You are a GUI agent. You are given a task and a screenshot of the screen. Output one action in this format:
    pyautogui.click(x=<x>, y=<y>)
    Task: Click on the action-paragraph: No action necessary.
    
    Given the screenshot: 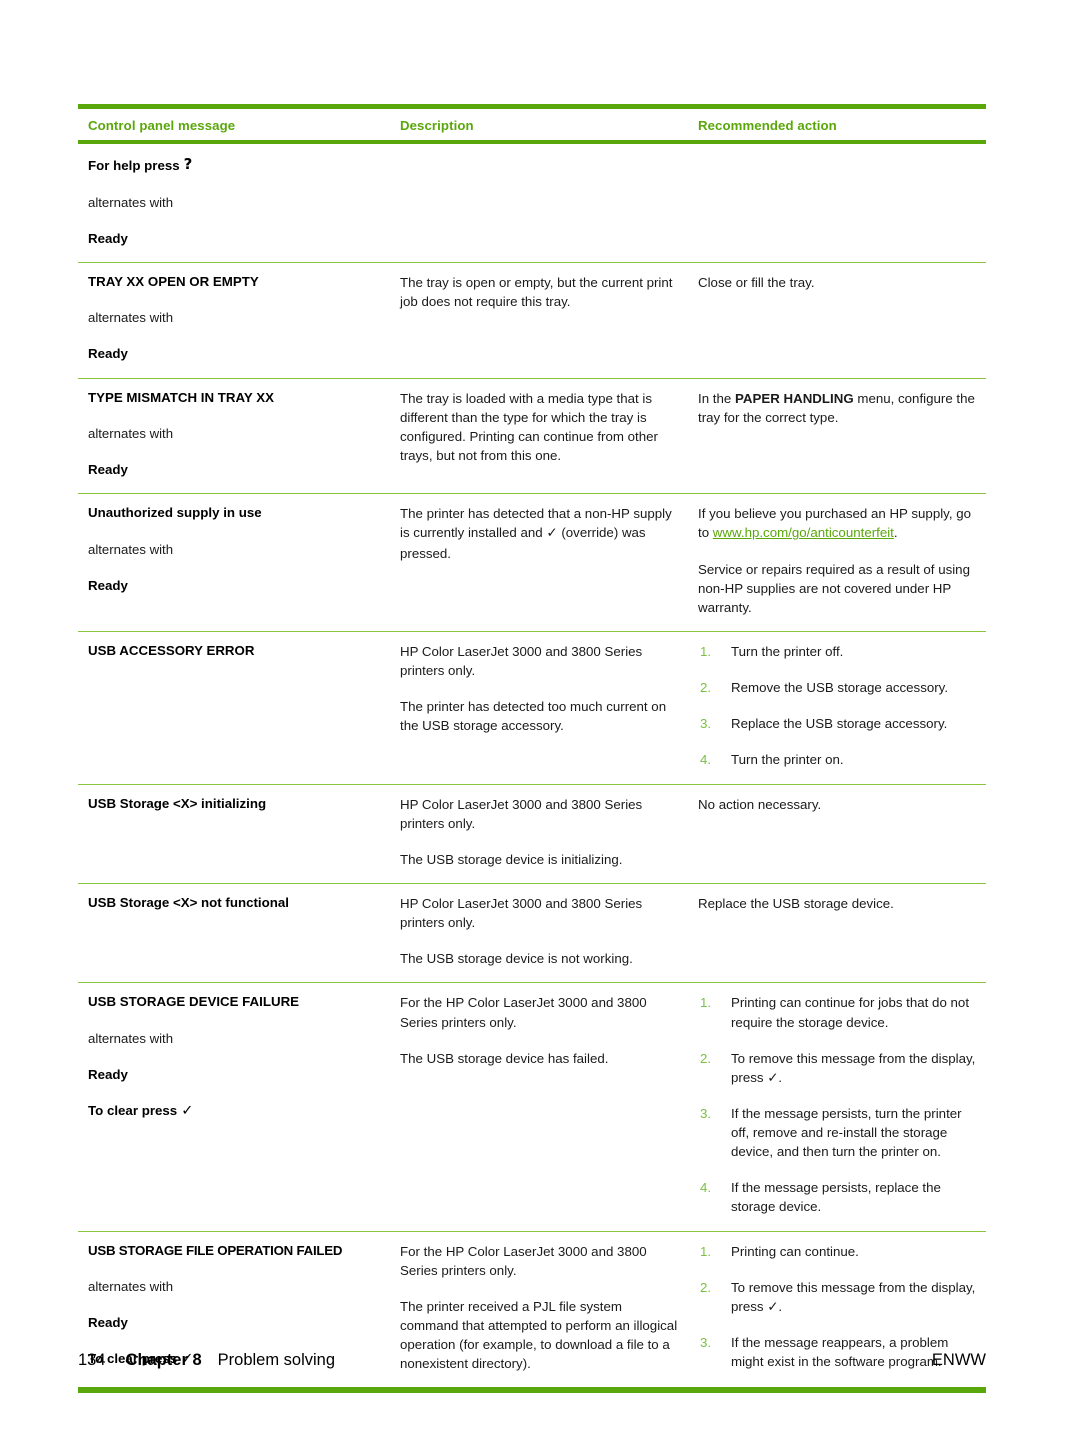 What is the action you would take?
    pyautogui.click(x=760, y=804)
    